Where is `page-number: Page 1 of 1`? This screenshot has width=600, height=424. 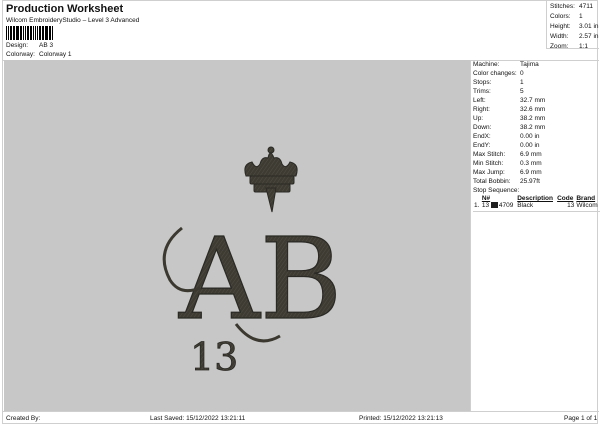 page-number: Page 1 of 1 is located at coordinates (581, 418).